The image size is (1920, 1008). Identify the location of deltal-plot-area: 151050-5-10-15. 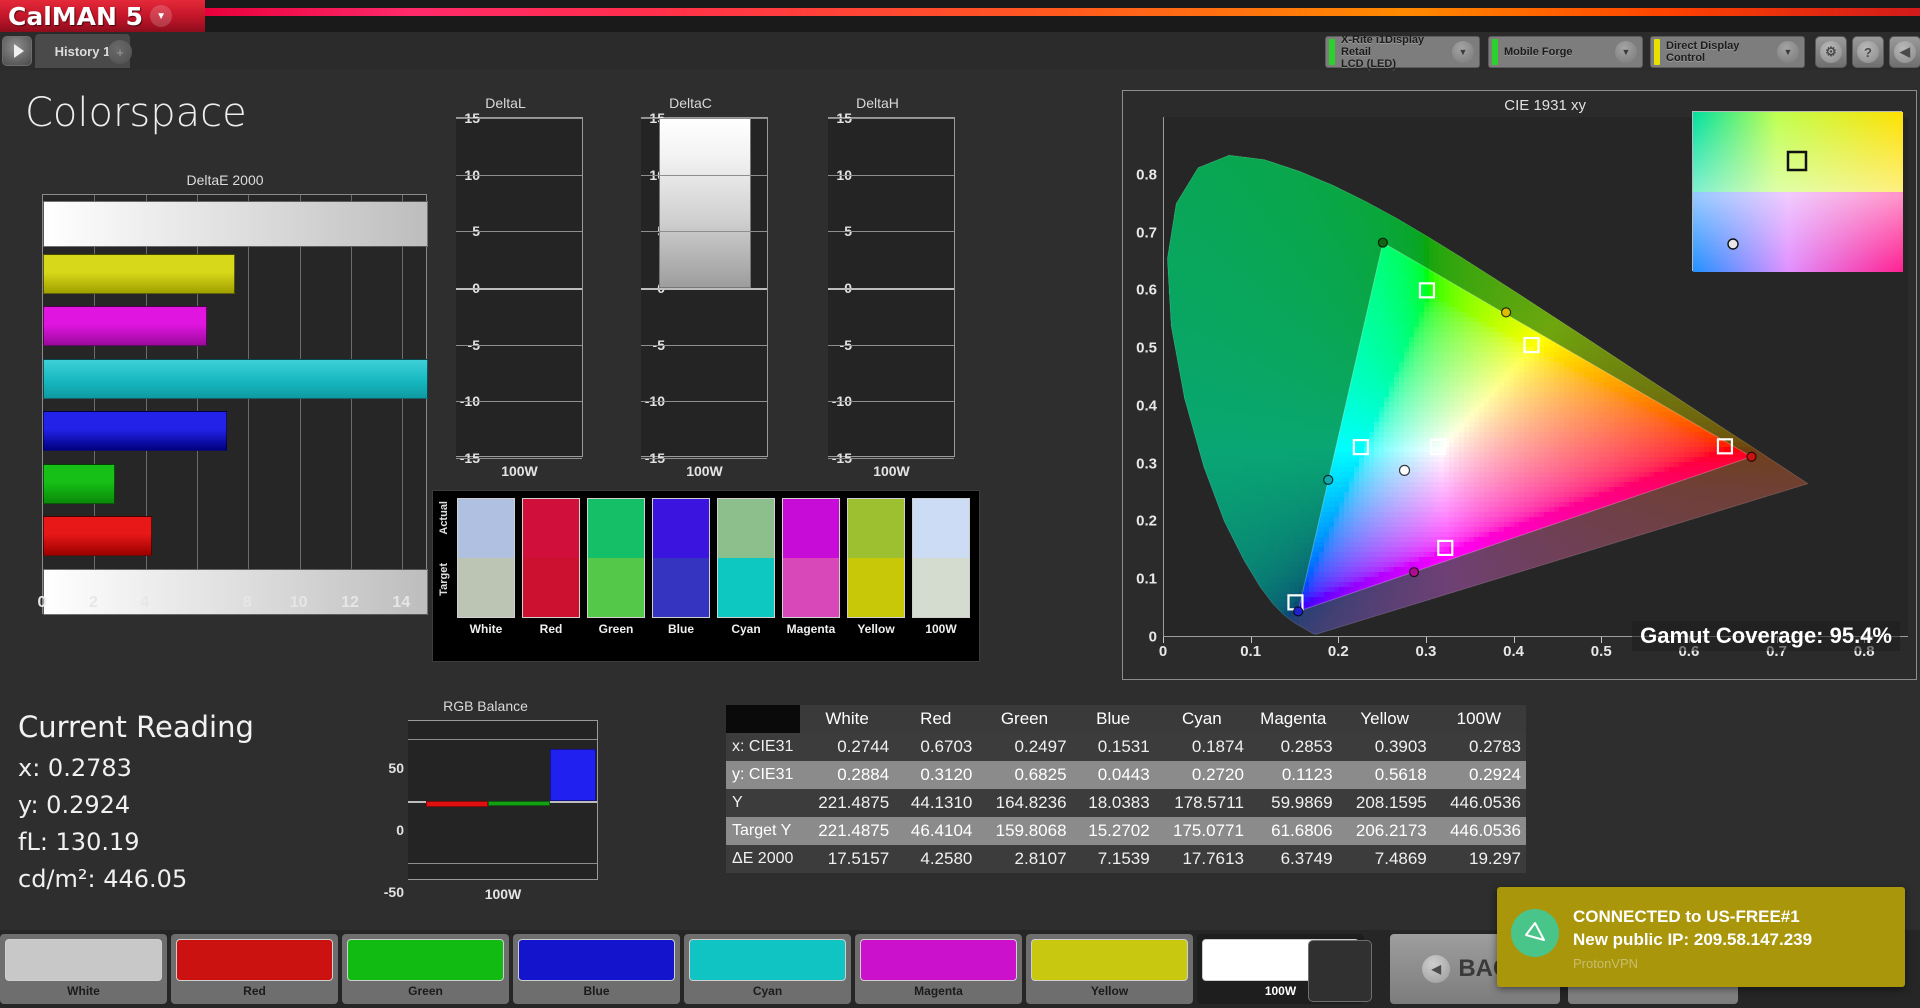
(519, 288).